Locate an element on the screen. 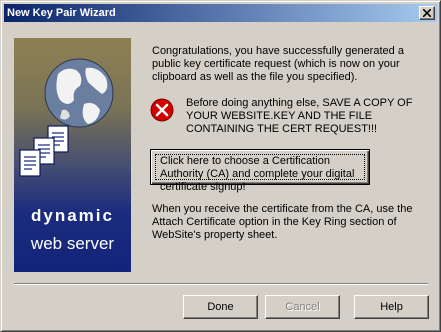 The width and height of the screenshot is (441, 332). help-button: Help is located at coordinates (391, 307).